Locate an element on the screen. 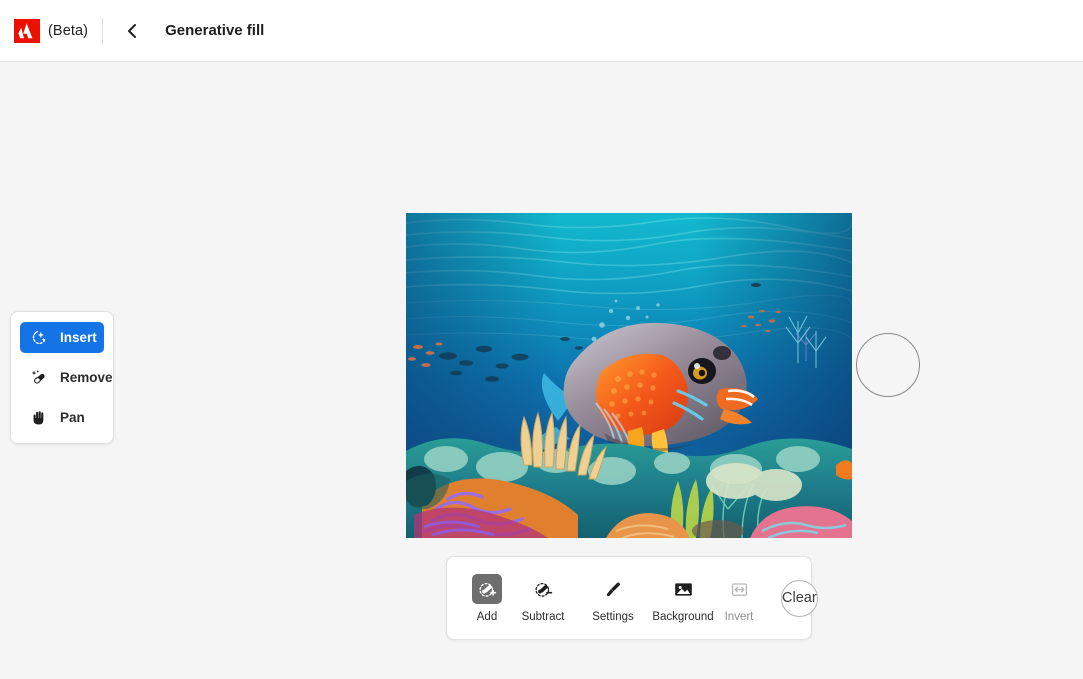 This screenshot has height=679, width=1083. beta-label: (Beta) is located at coordinates (68, 30).